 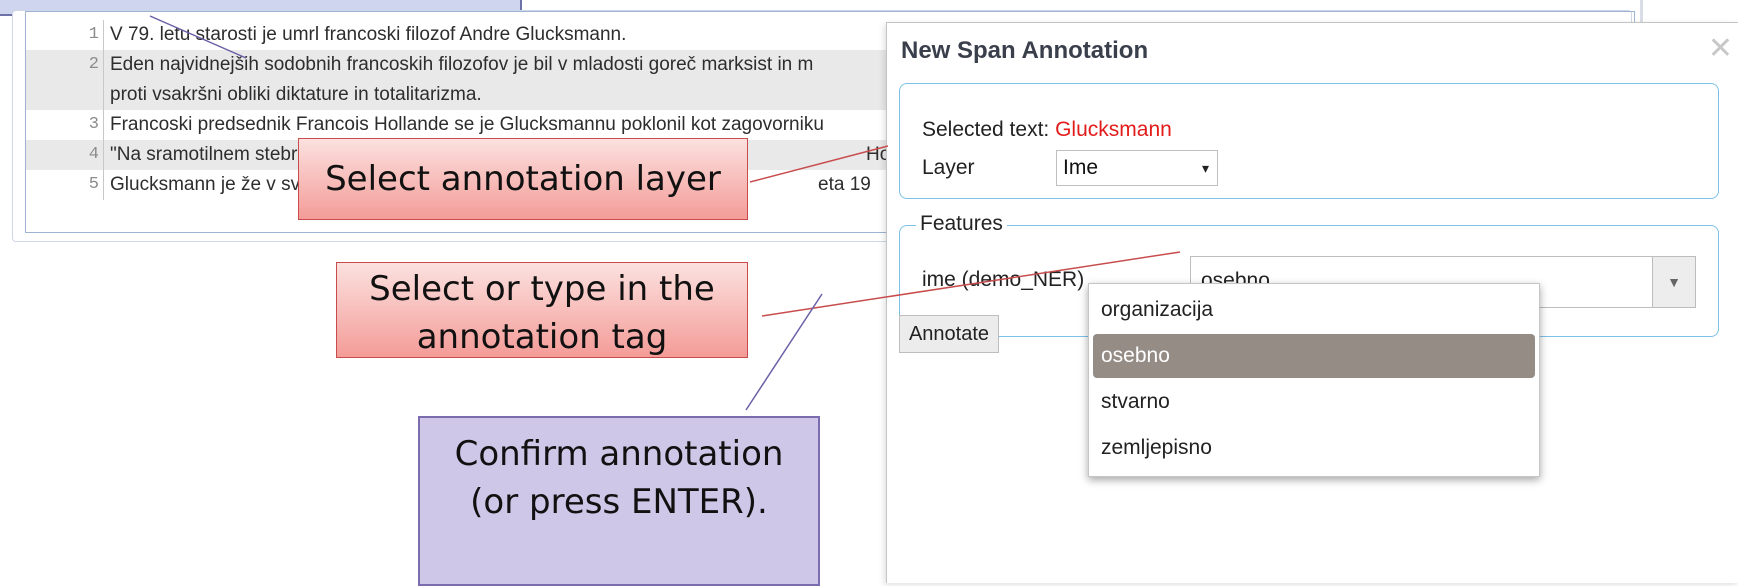 What do you see at coordinates (1314, 448) in the screenshot?
I see `dropdown-option: zemljepisno` at bounding box center [1314, 448].